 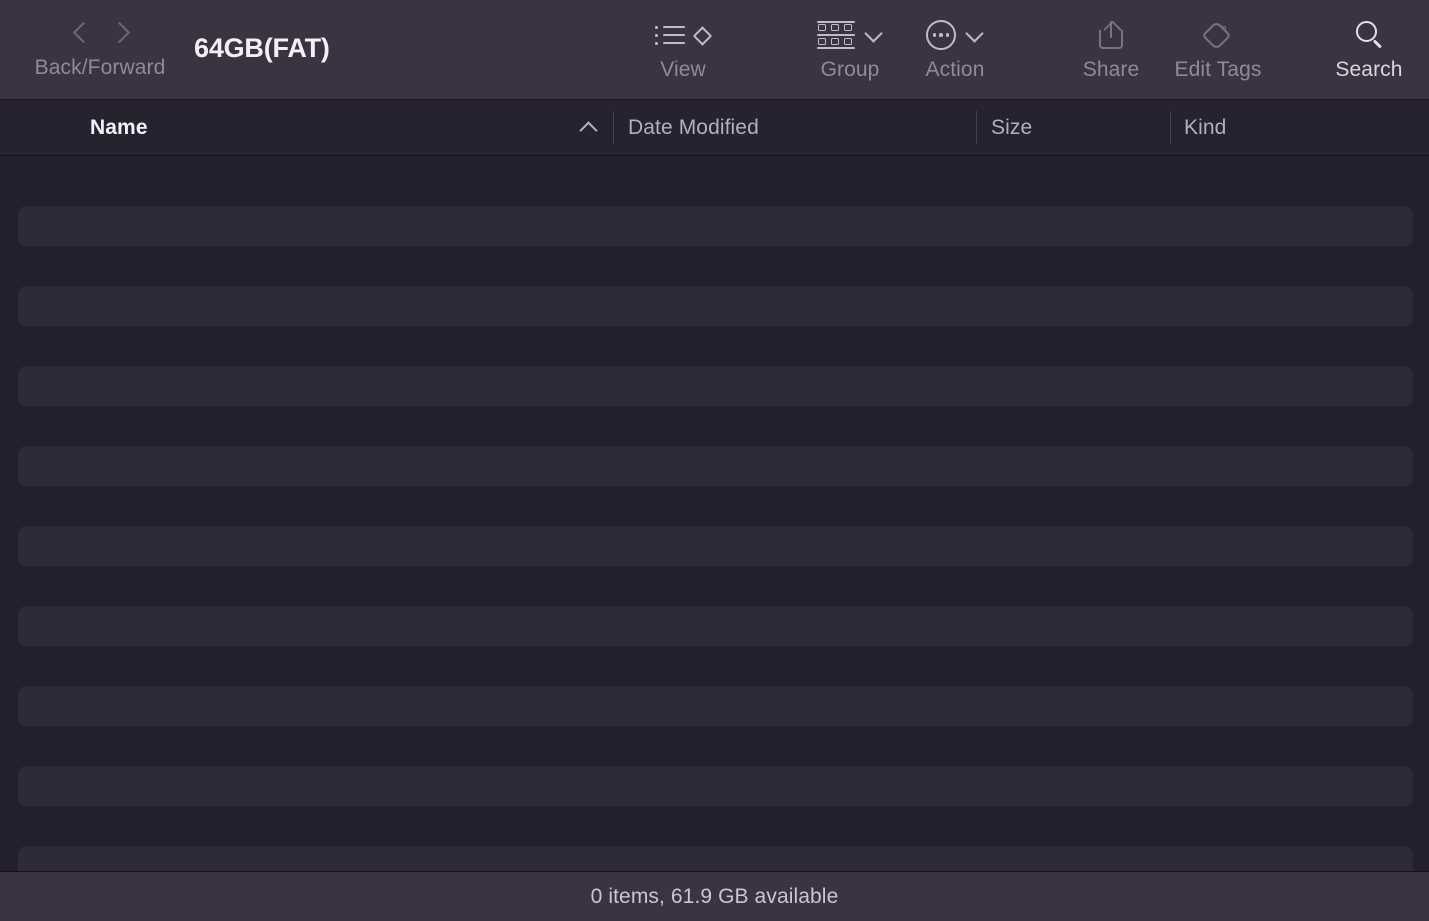 I want to click on search-icon, so click(x=1369, y=35).